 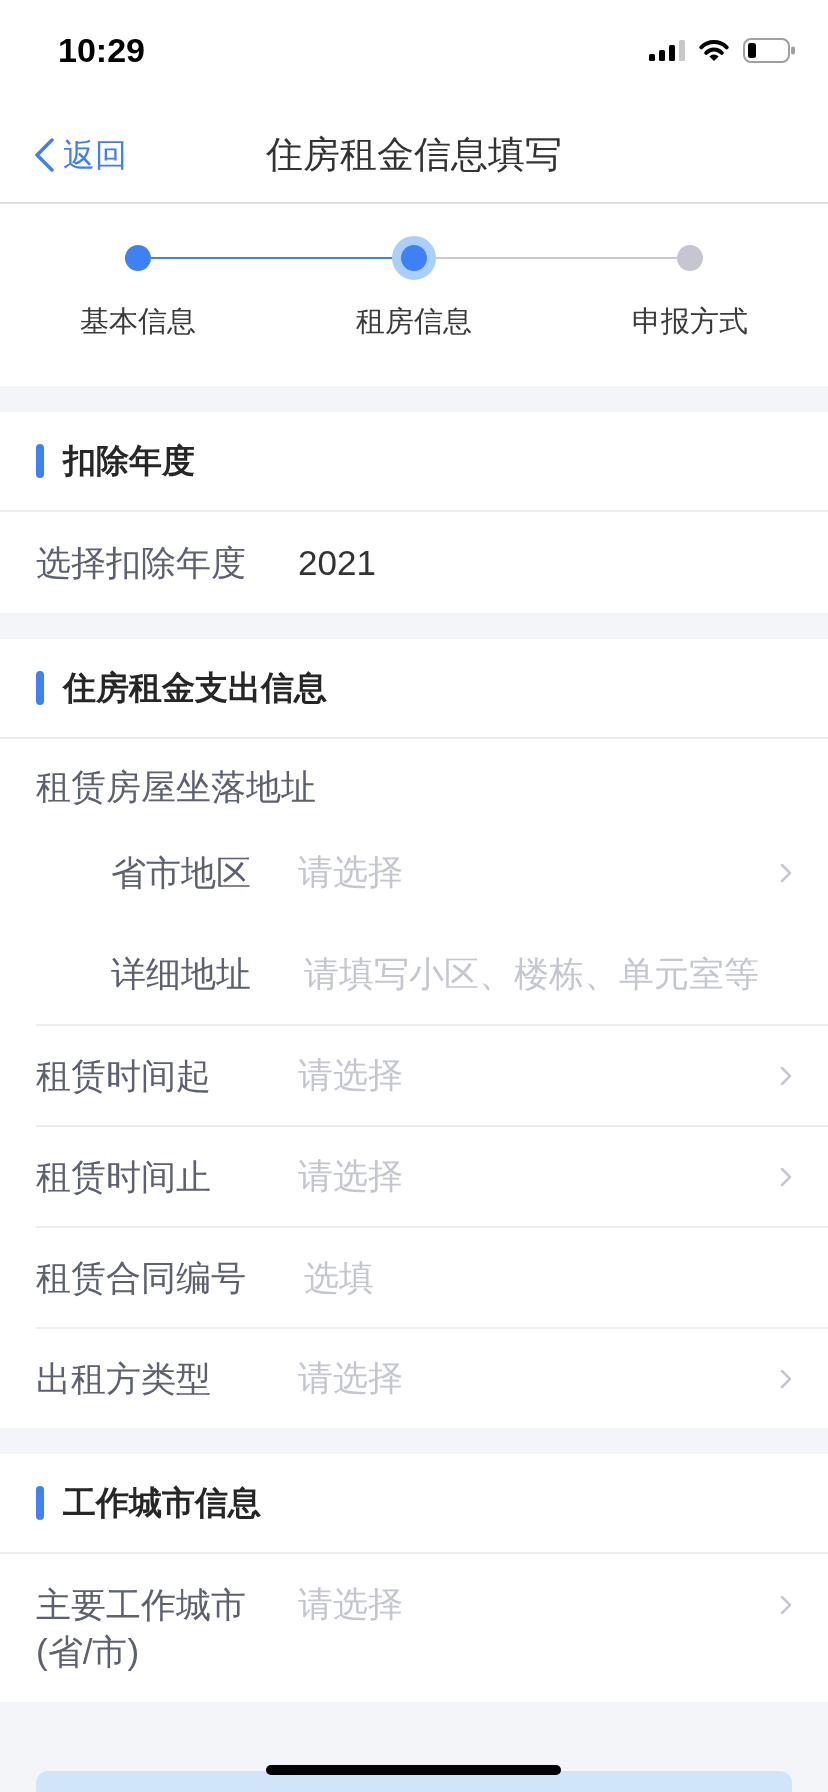 I want to click on status-time: 10:29, so click(x=101, y=50).